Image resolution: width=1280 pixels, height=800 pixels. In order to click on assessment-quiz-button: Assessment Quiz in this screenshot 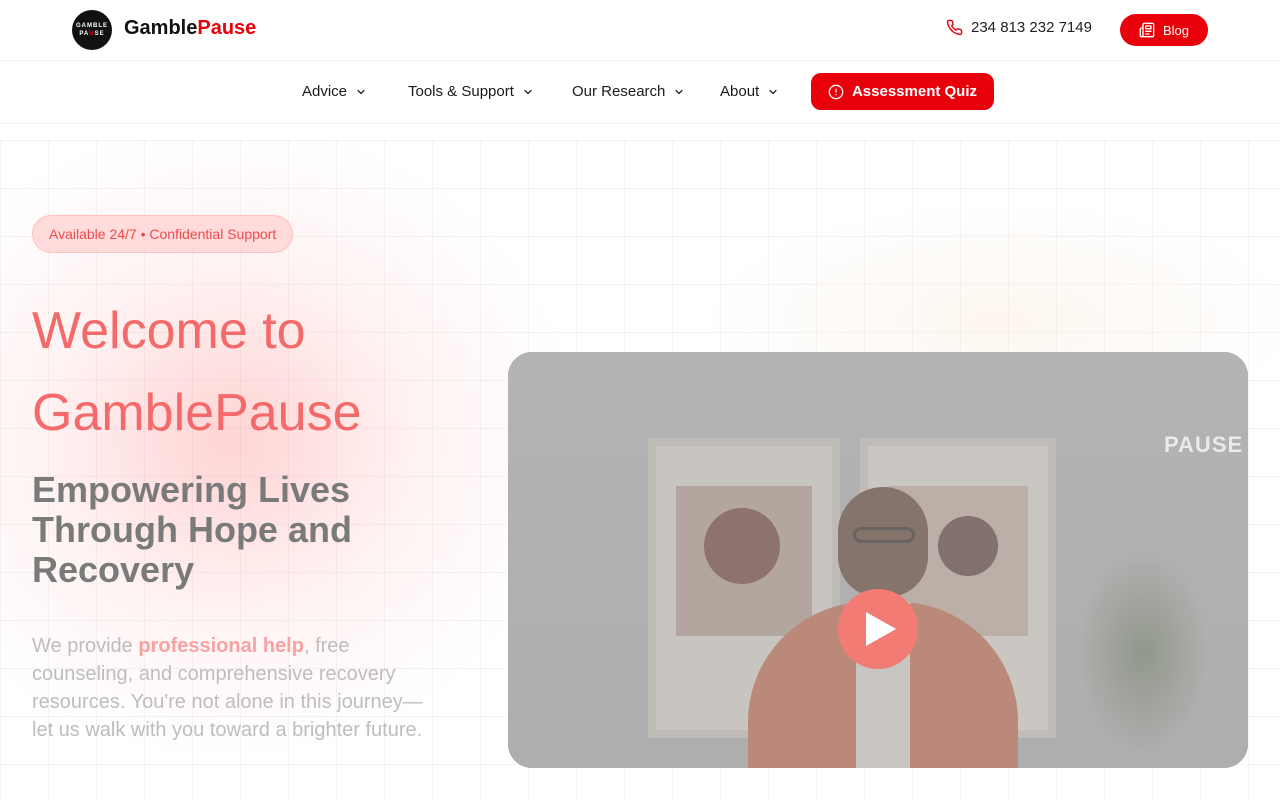, I will do `click(902, 91)`.